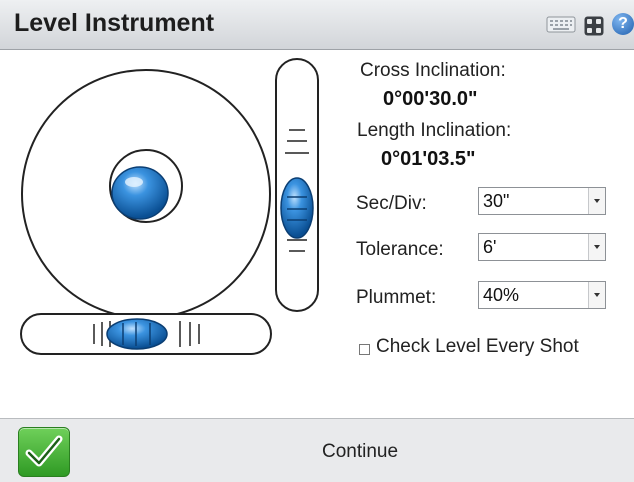 Image resolution: width=634 pixels, height=482 pixels. Describe the element at coordinates (501, 295) in the screenshot. I see `plummet-value: 40%` at that location.